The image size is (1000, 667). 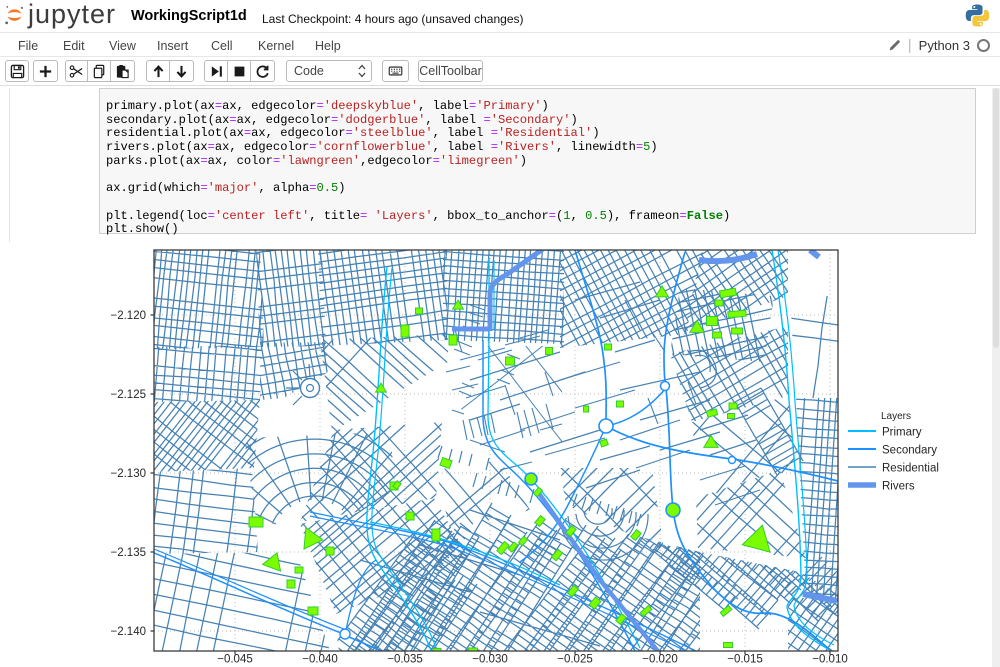 I want to click on svg-text: −0.030, so click(x=490, y=660).